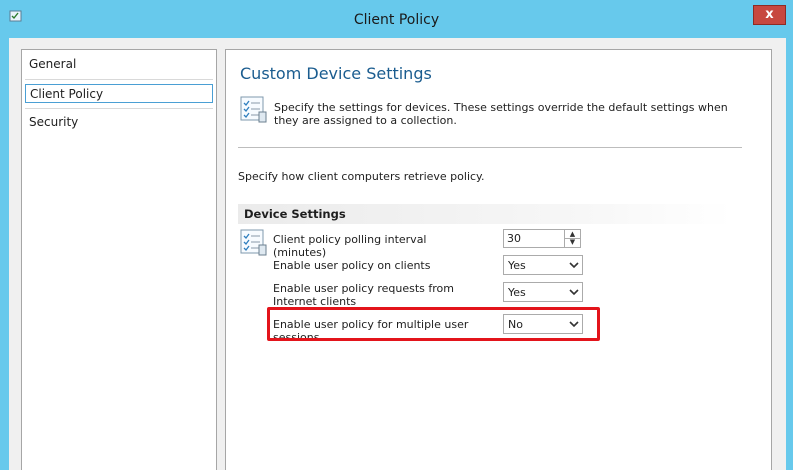 This screenshot has width=793, height=470. What do you see at coordinates (543, 265) in the screenshot?
I see `user-policy-clients-dropdown: Yes` at bounding box center [543, 265].